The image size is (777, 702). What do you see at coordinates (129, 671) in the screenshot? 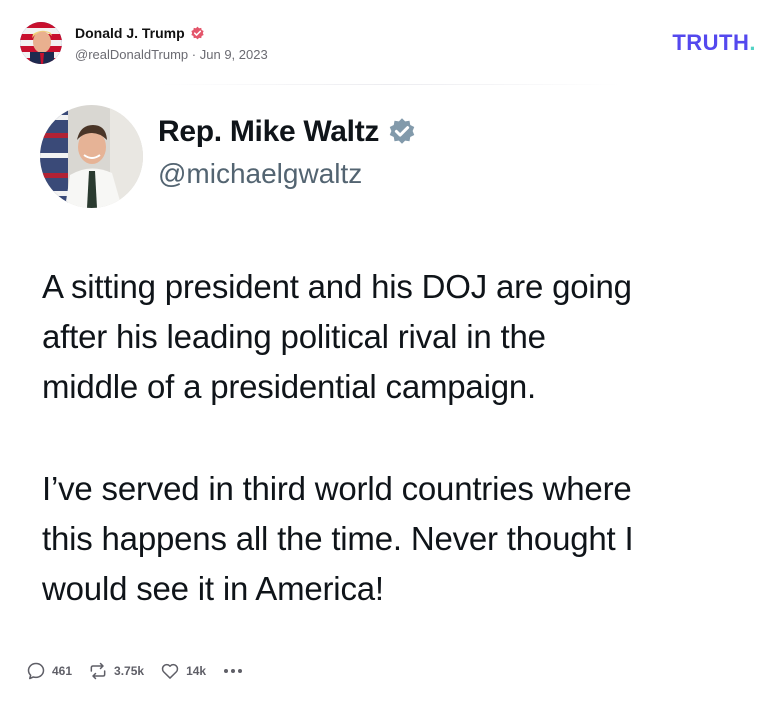
I see `retruth-count: 3.75k` at bounding box center [129, 671].